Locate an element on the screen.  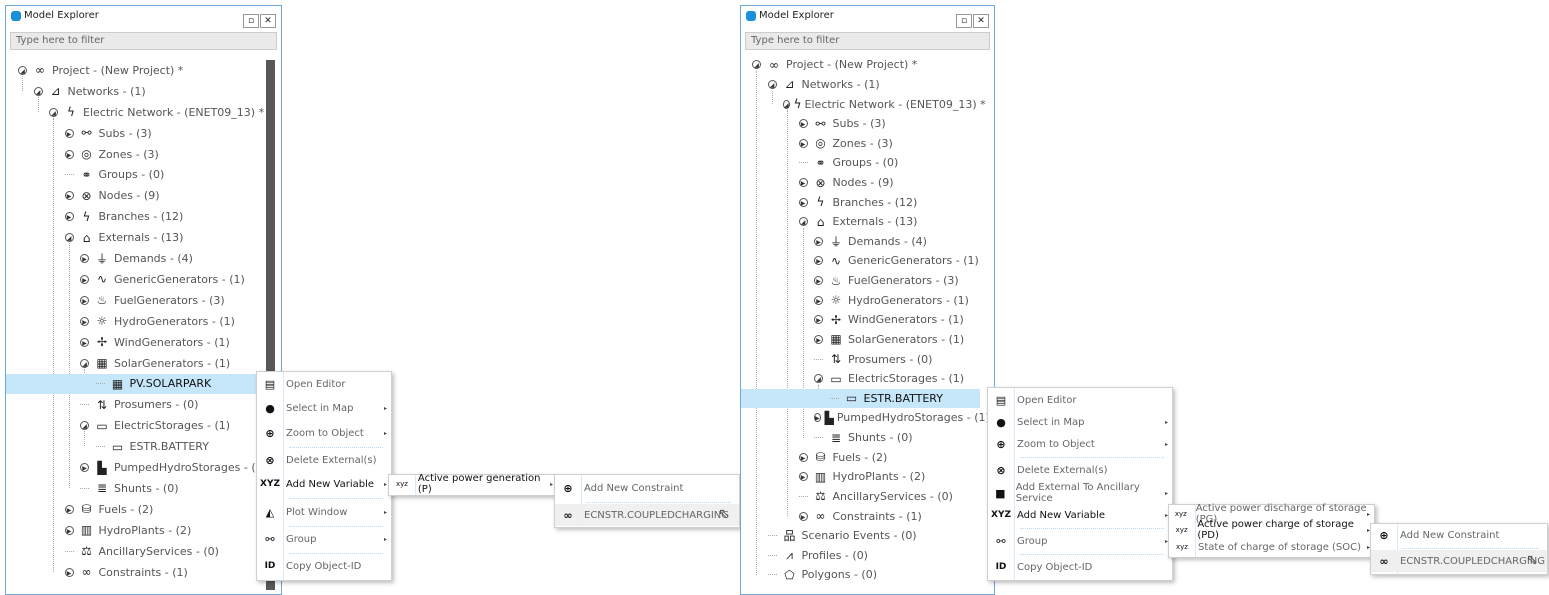
tree-item: ▶ ▦ SolarGenerators - (1) is located at coordinates (860, 340).